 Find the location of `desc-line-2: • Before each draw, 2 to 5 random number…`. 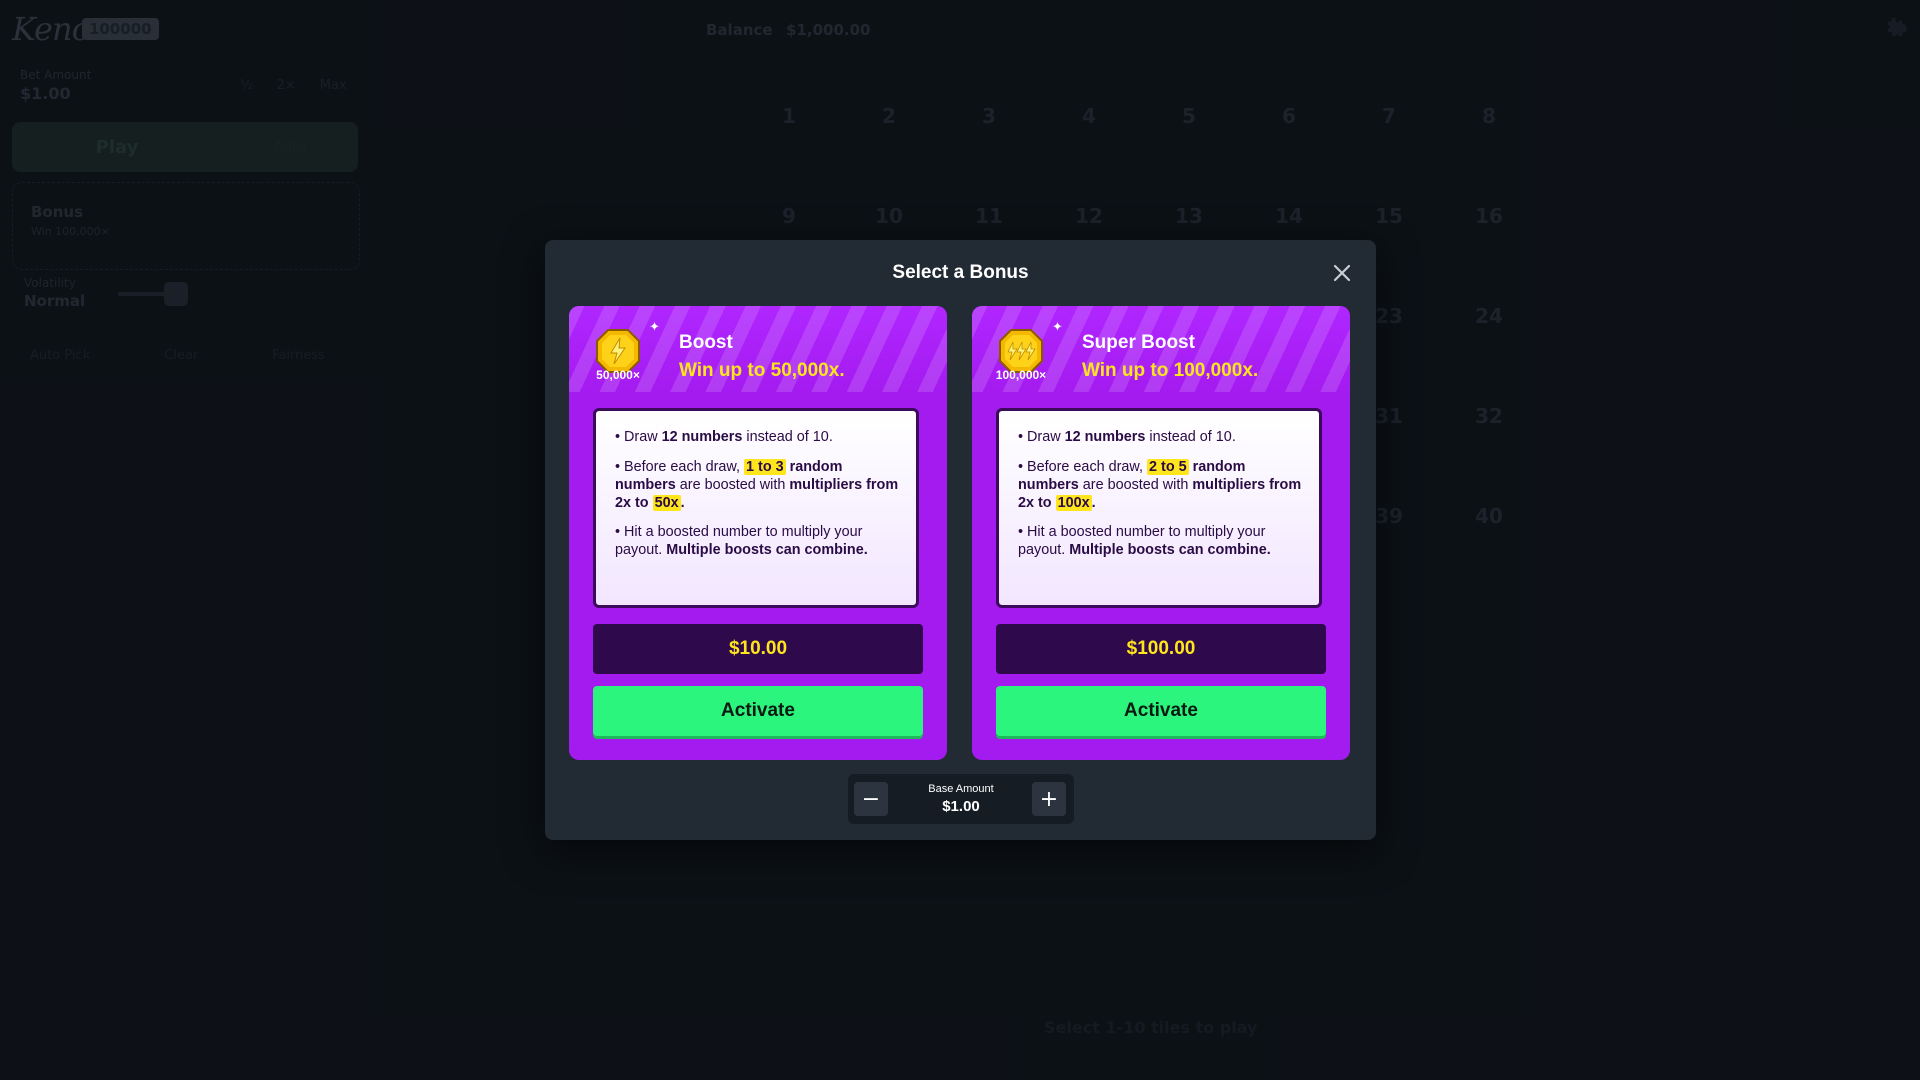

desc-line-2: • Before each draw, 2 to 5 random number… is located at coordinates (1160, 485).